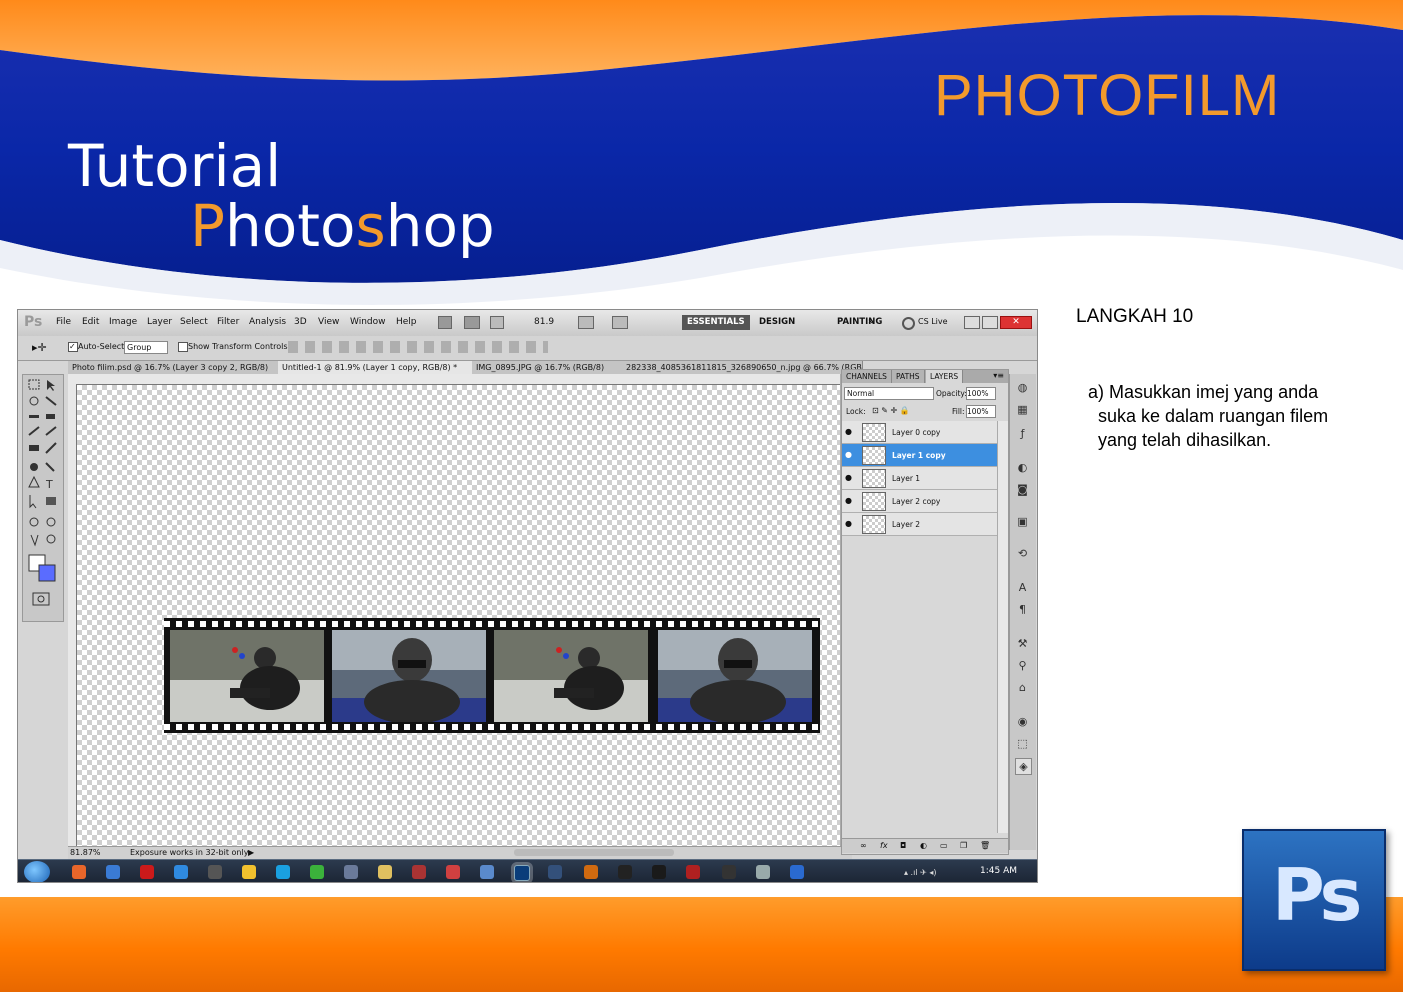 Image resolution: width=1403 pixels, height=992 pixels. What do you see at coordinates (1022, 609) in the screenshot?
I see `paragraph-panel-icon: ¶` at bounding box center [1022, 609].